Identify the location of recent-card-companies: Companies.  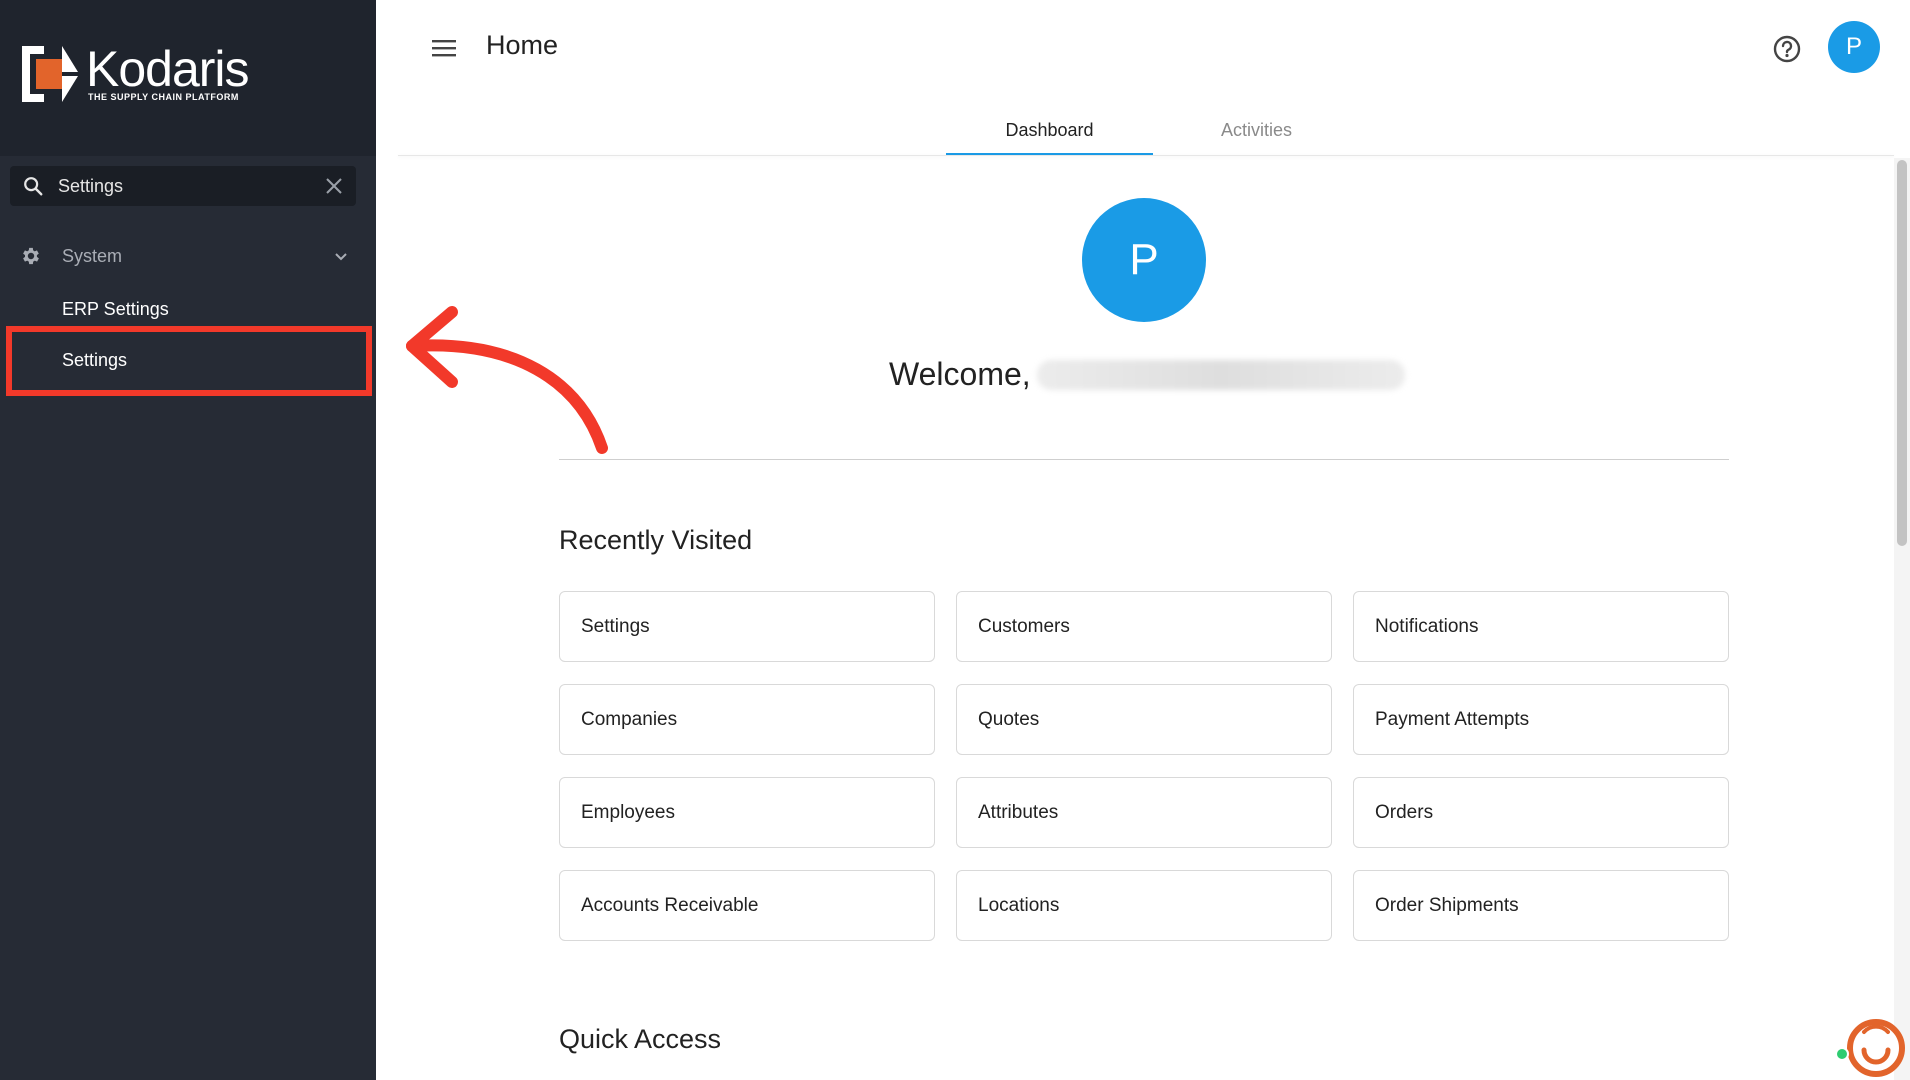
(747, 719).